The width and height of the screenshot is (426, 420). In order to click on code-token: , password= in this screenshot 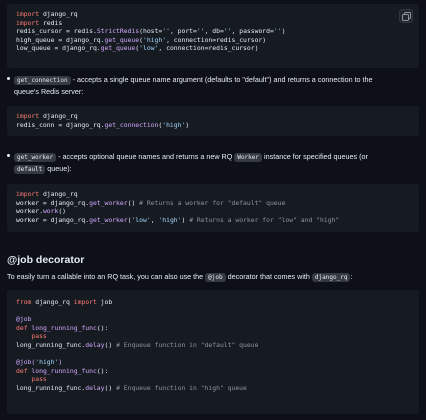, I will do `click(252, 31)`.